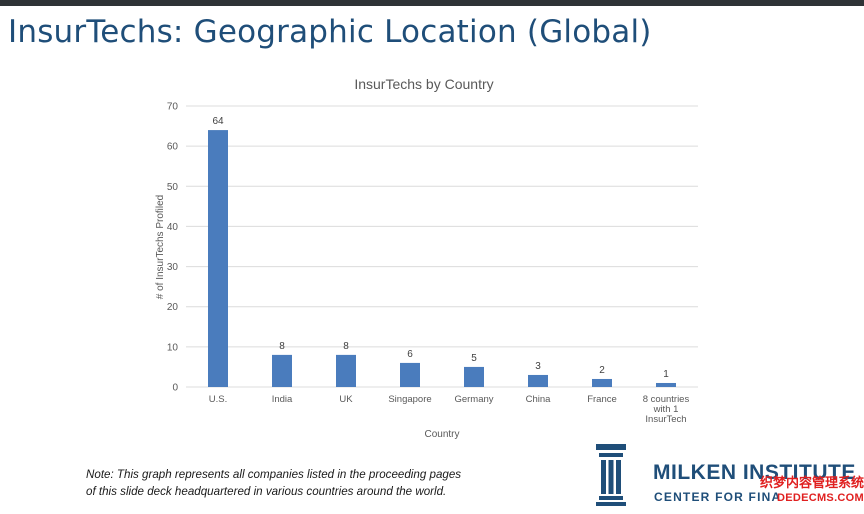 The height and width of the screenshot is (514, 864). What do you see at coordinates (173, 267) in the screenshot?
I see `y-tick-label: 30` at bounding box center [173, 267].